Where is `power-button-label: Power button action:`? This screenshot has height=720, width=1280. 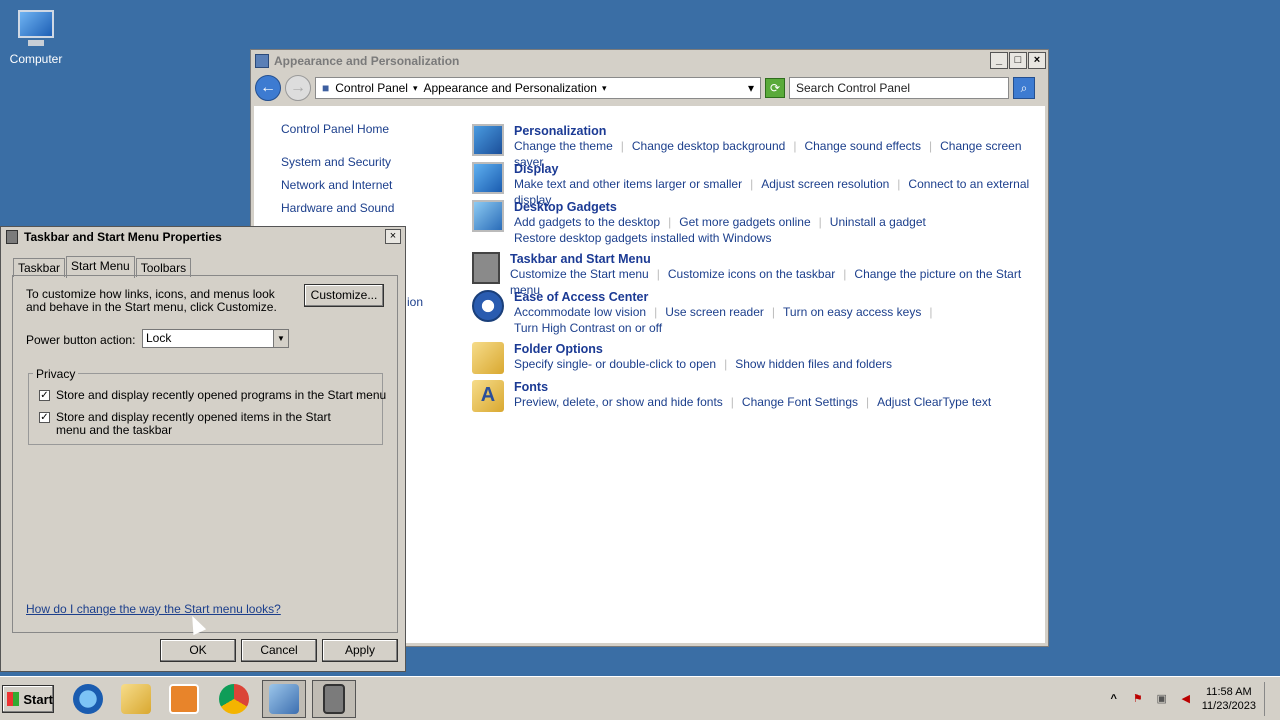
power-button-label: Power button action: is located at coordinates (81, 340).